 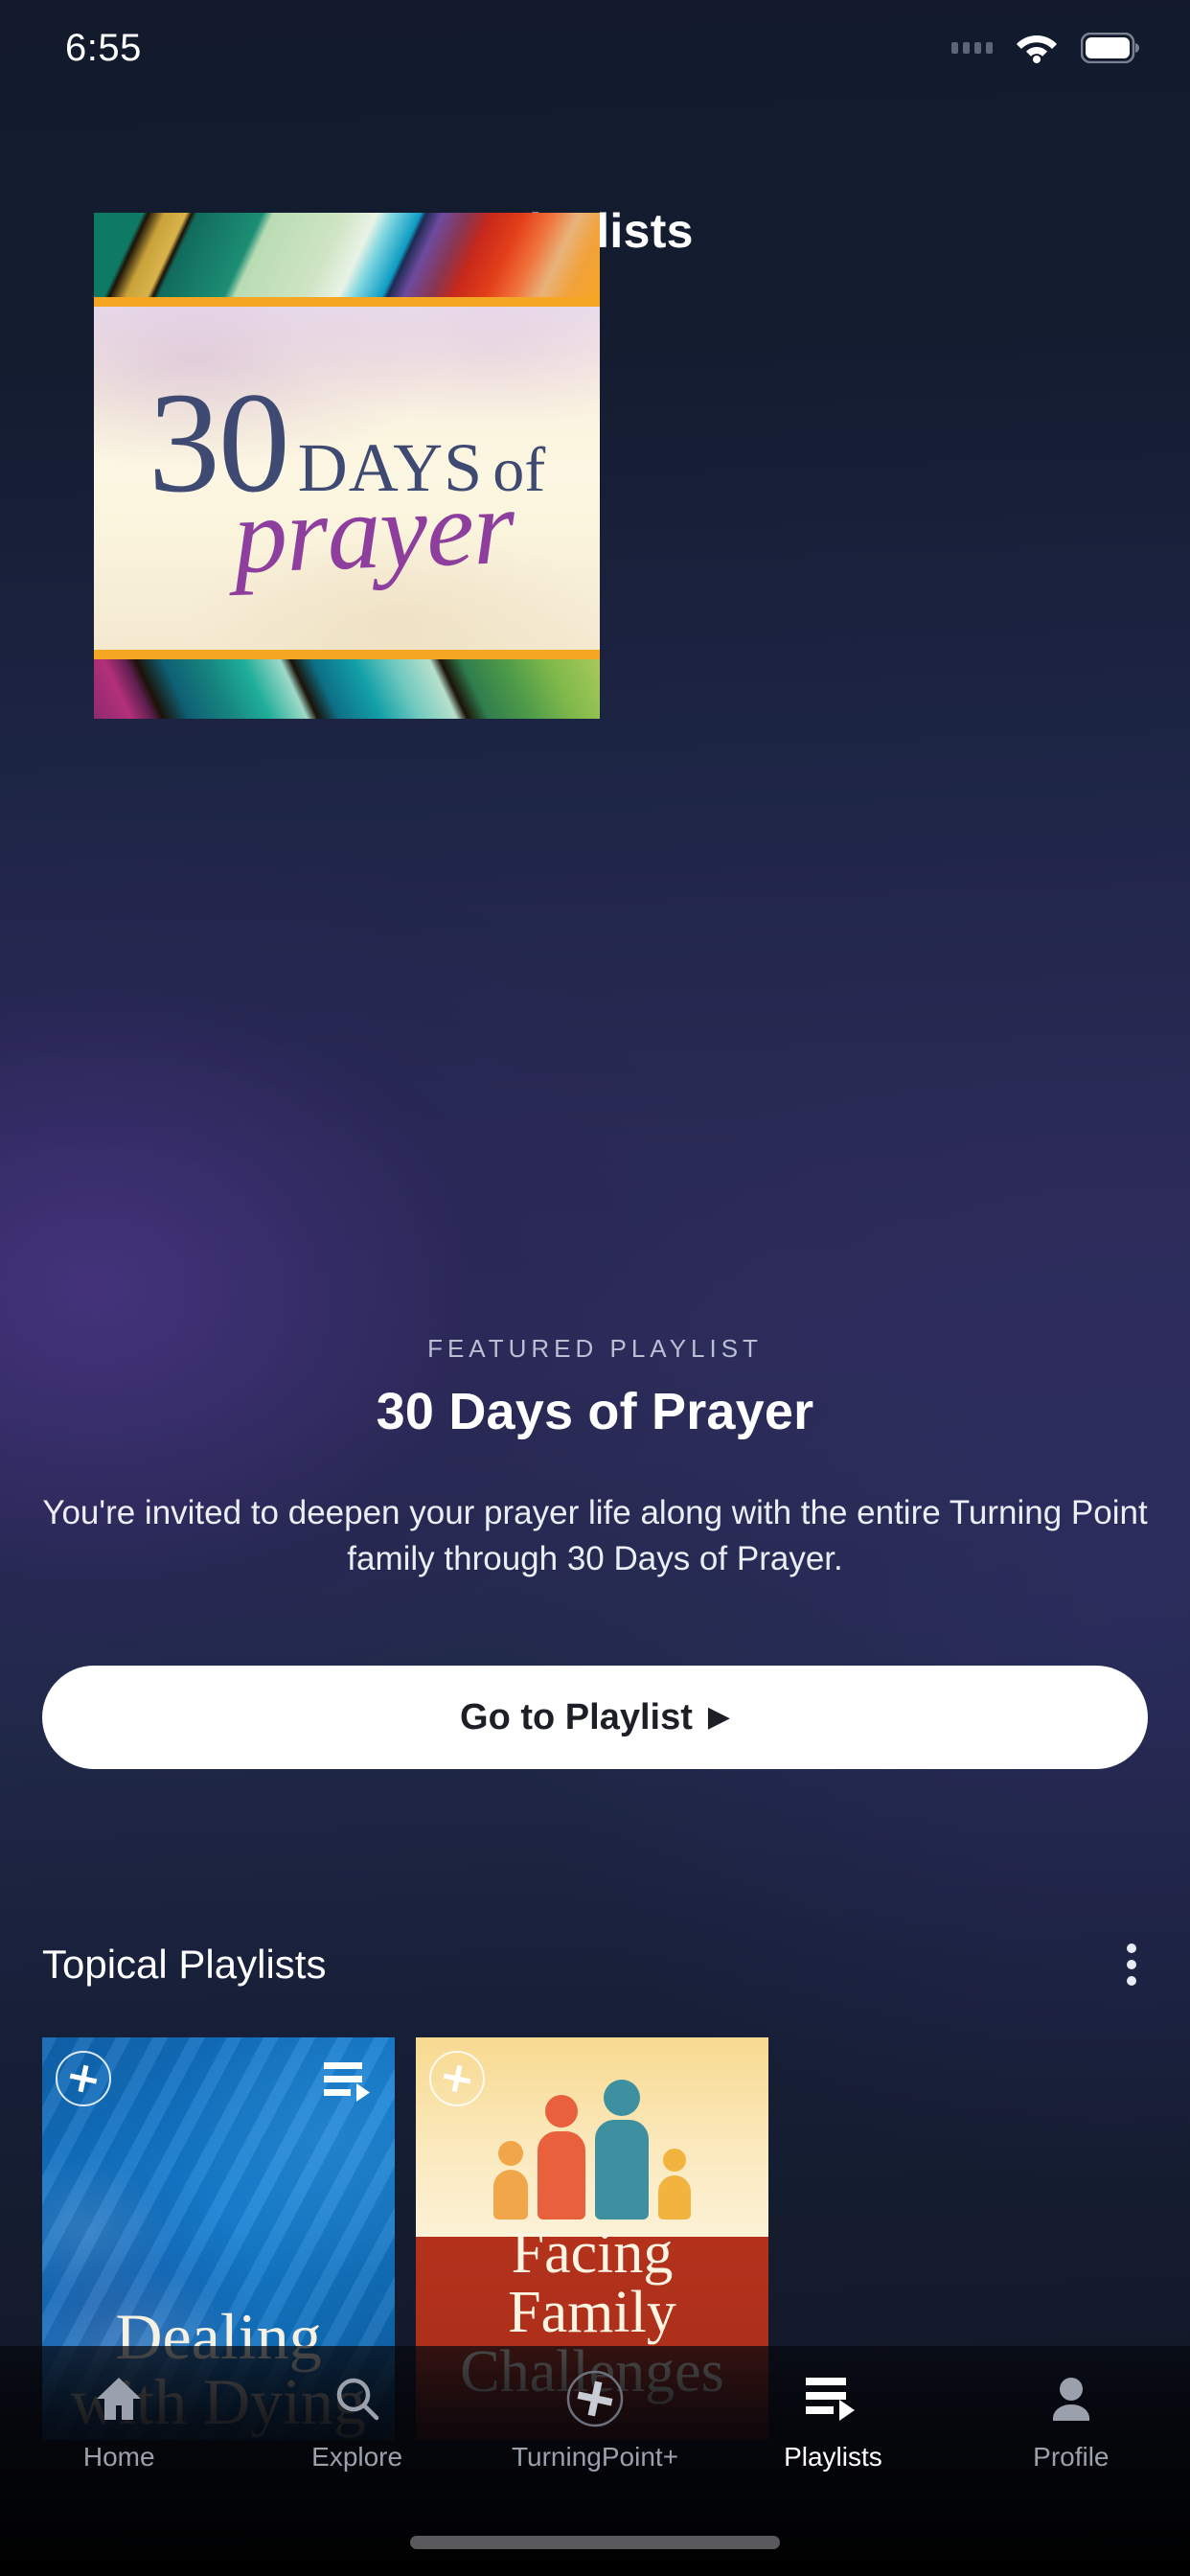 What do you see at coordinates (1071, 2457) in the screenshot?
I see `tab-profile-label: Profile` at bounding box center [1071, 2457].